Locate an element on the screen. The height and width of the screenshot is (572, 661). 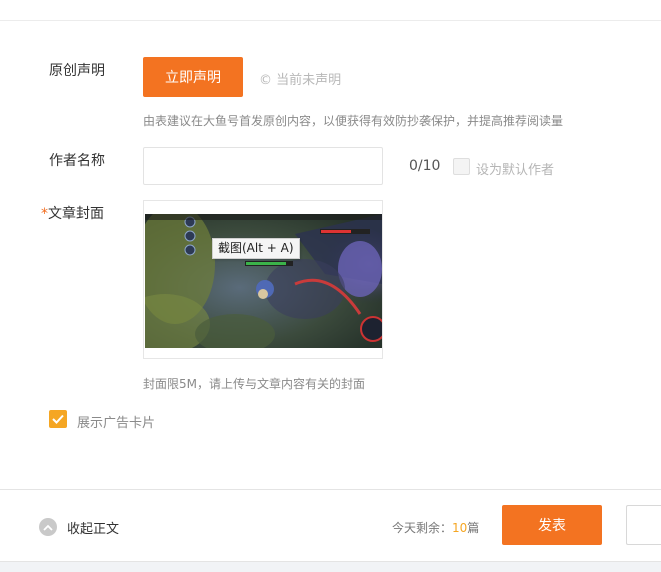
declare-status: © 当前未声明 is located at coordinates (300, 80).